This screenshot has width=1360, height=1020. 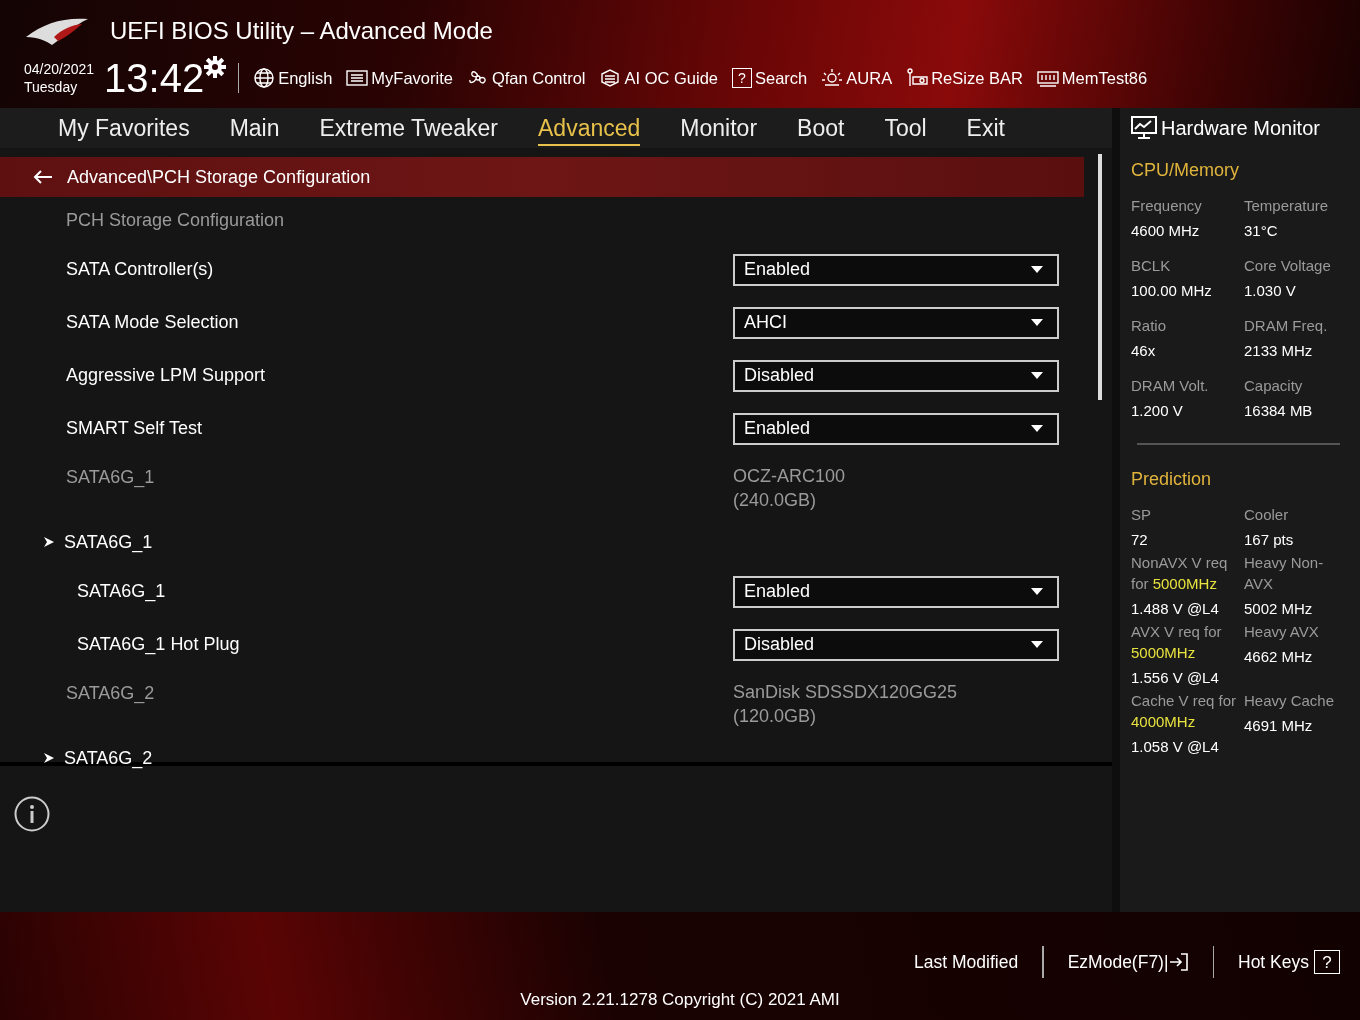 I want to click on ez-mode-button: EzMode(F7)|, so click(x=1128, y=962).